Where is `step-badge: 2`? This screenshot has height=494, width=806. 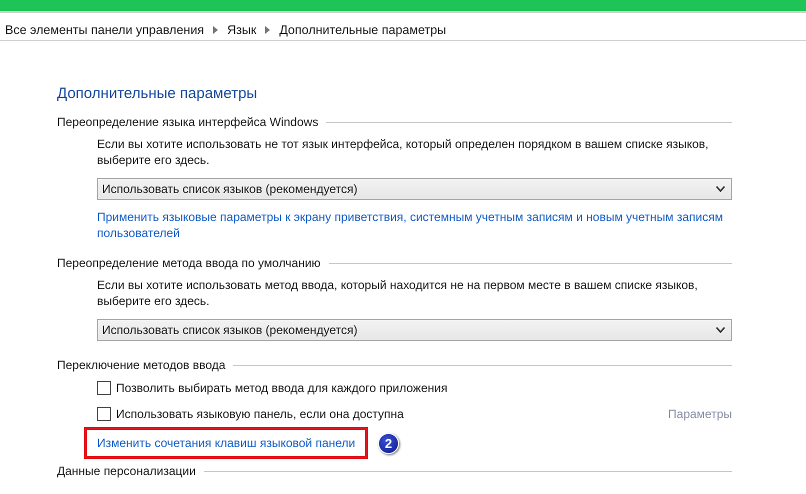
step-badge: 2 is located at coordinates (388, 443).